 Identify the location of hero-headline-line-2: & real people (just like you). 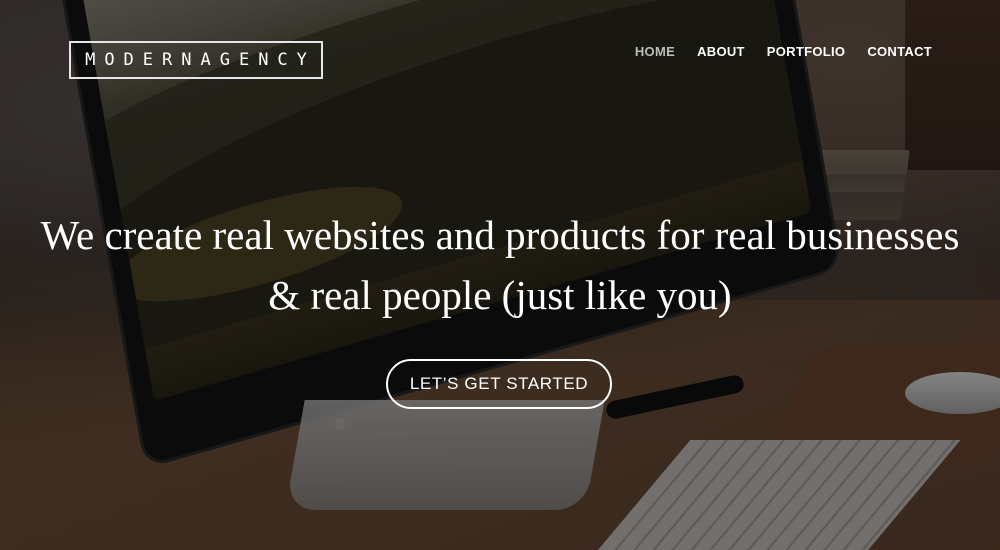
(500, 295).